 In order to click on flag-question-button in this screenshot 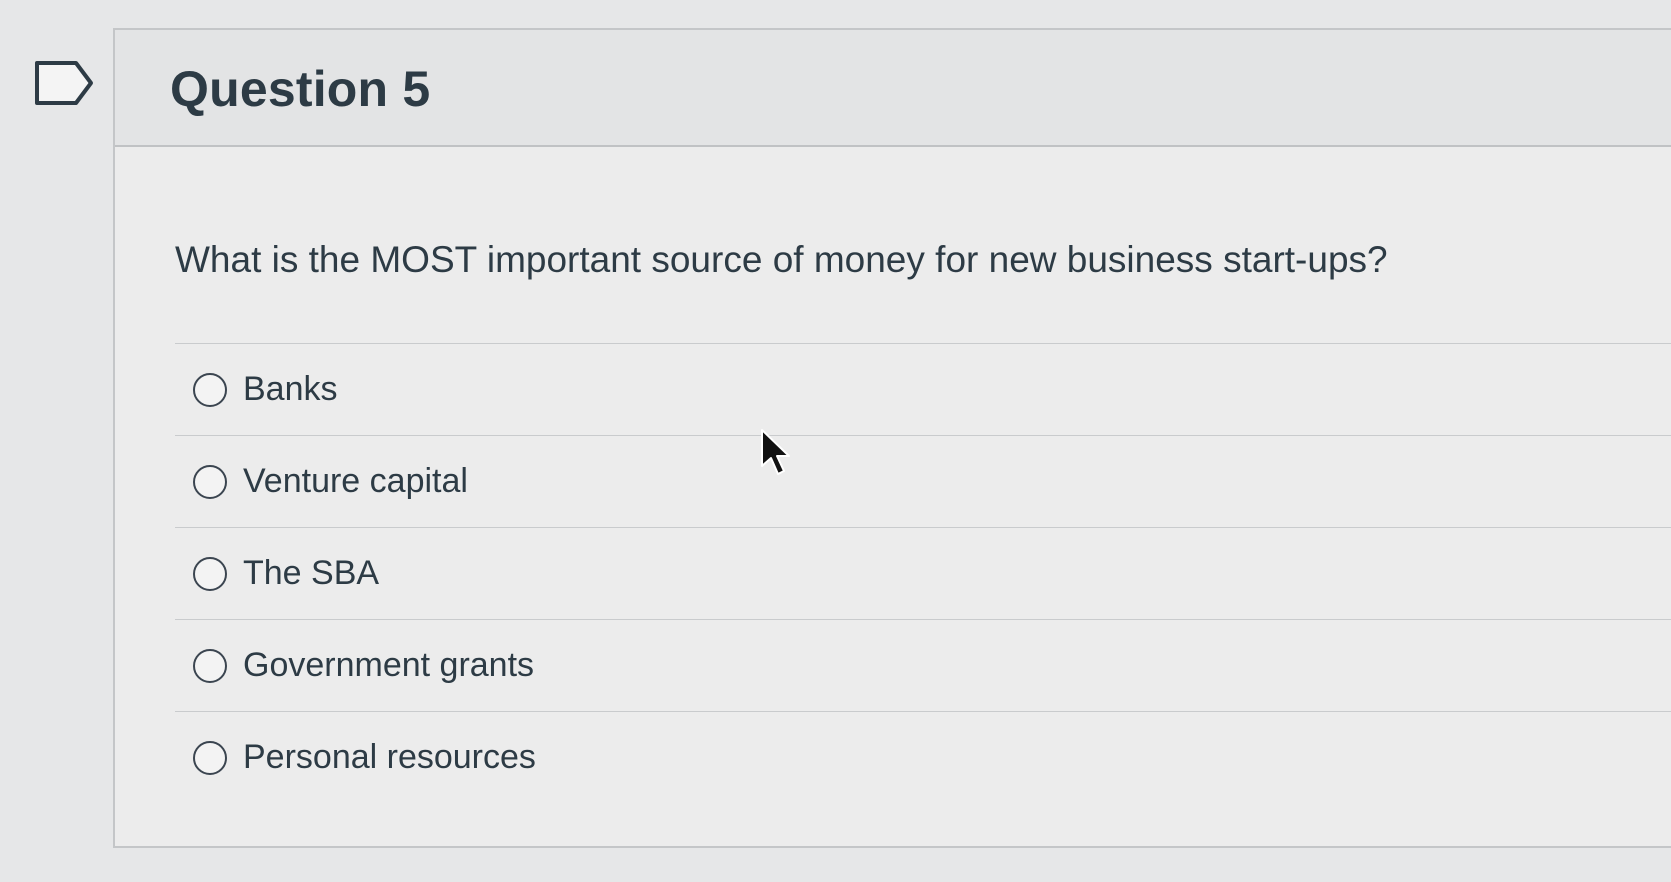, I will do `click(64, 83)`.